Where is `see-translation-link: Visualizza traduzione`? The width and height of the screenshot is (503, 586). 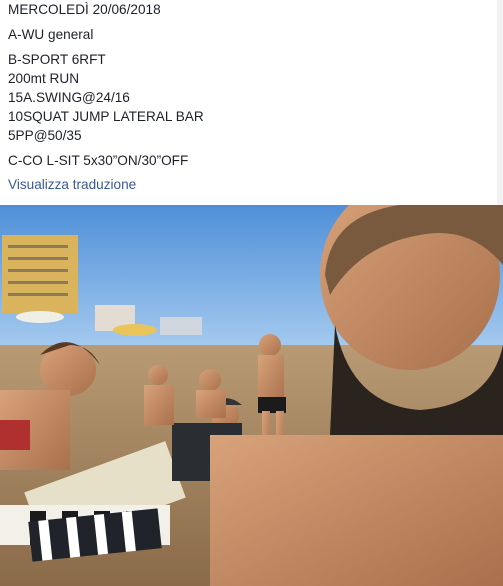 see-translation-link: Visualizza traduzione is located at coordinates (72, 184).